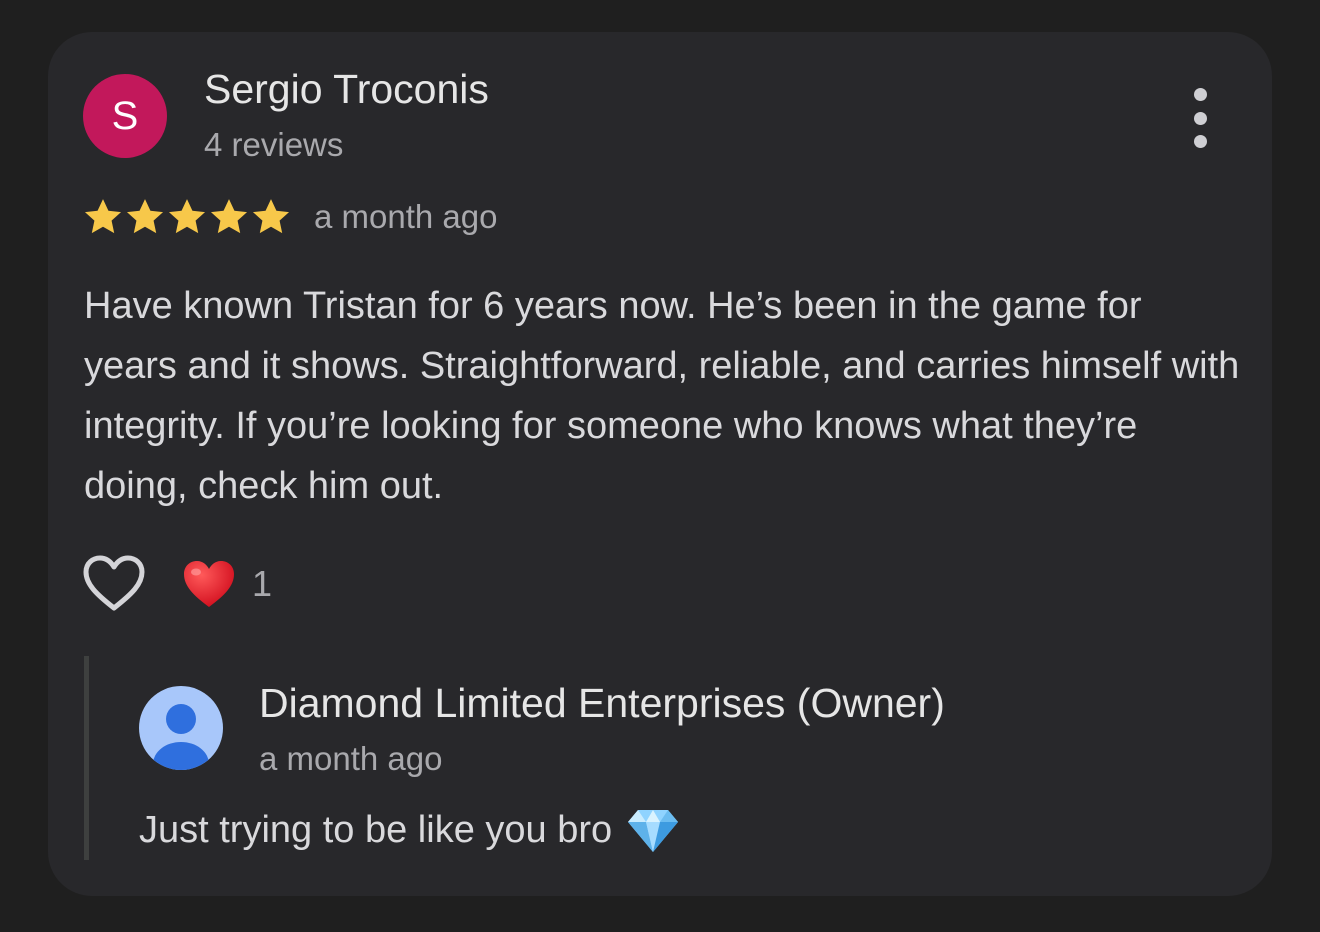  I want to click on star-rating, so click(187, 217).